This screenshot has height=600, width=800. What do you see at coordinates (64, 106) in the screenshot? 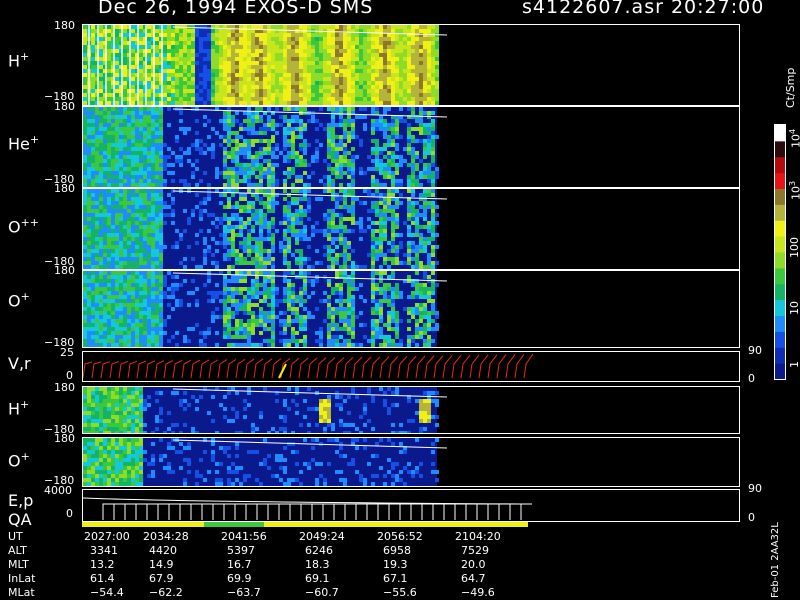
I see `ytick-top: 180` at bounding box center [64, 106].